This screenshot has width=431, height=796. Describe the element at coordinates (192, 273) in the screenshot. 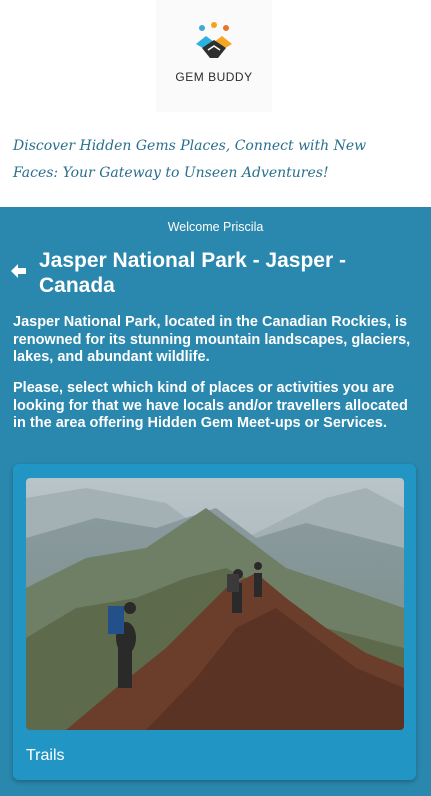

I see `page-title: Jasper National Park - Jasper - Canada` at that location.